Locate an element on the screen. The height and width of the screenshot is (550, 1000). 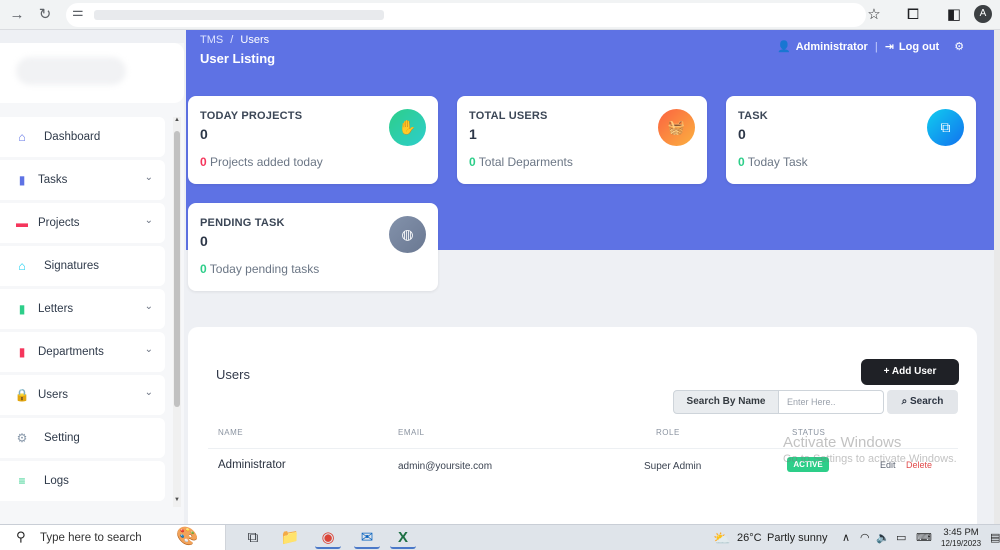
card-label: TODAY PROJECTS is located at coordinates (251, 116).